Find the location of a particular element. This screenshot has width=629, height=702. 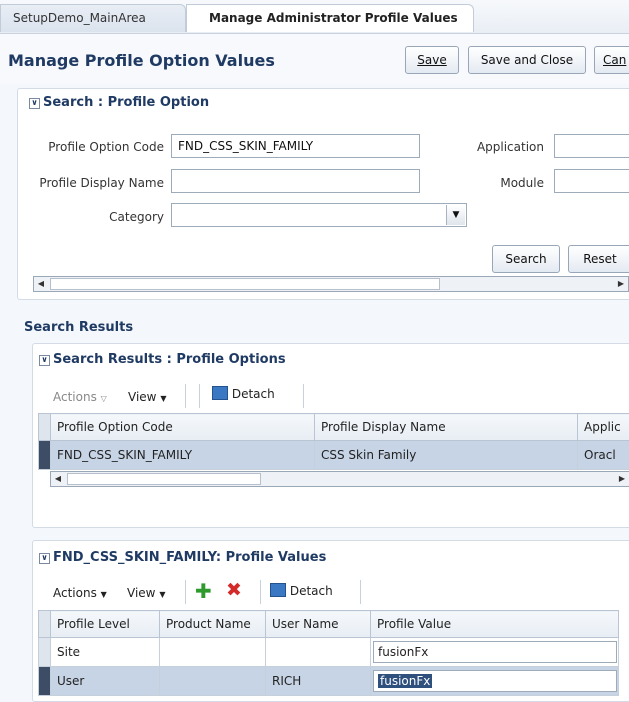

profile-values-panel-title: ∨FND_CSS_SKIN_FAMILY: Profile Values is located at coordinates (182, 557).